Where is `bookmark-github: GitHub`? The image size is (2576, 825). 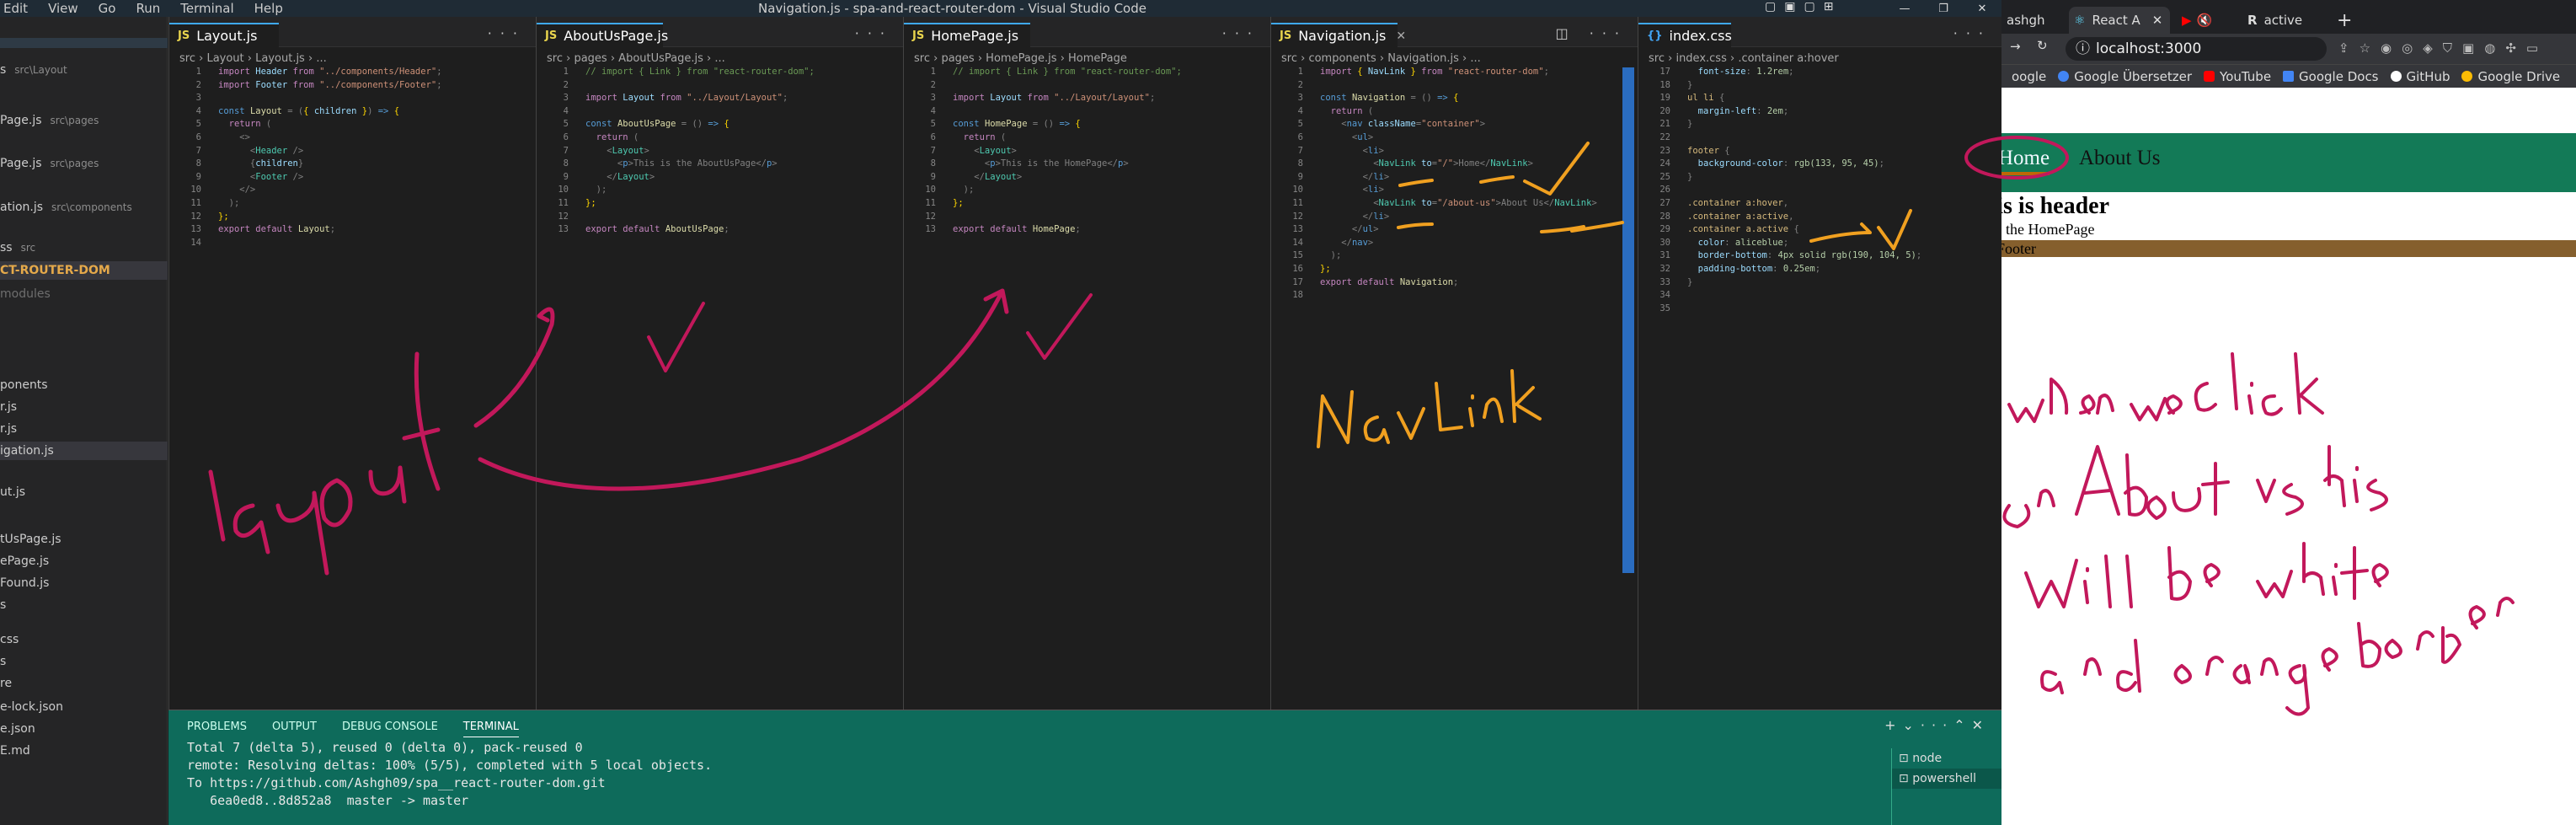 bookmark-github: GitHub is located at coordinates (2420, 76).